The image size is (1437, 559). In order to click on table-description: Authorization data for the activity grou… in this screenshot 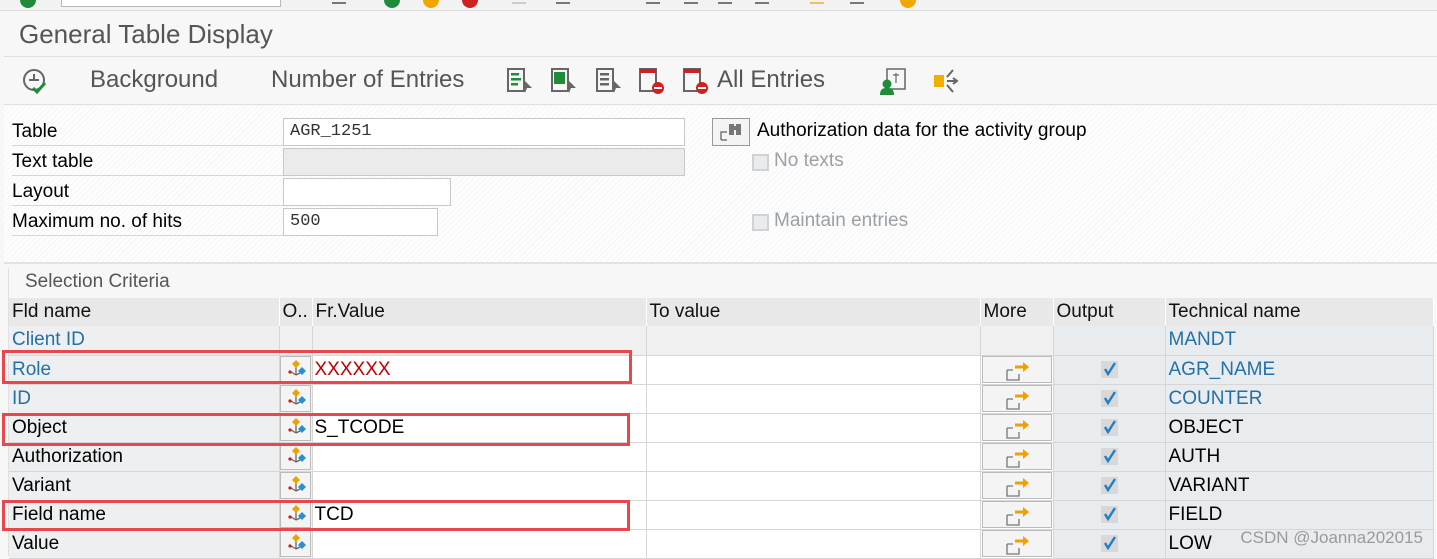, I will do `click(922, 131)`.